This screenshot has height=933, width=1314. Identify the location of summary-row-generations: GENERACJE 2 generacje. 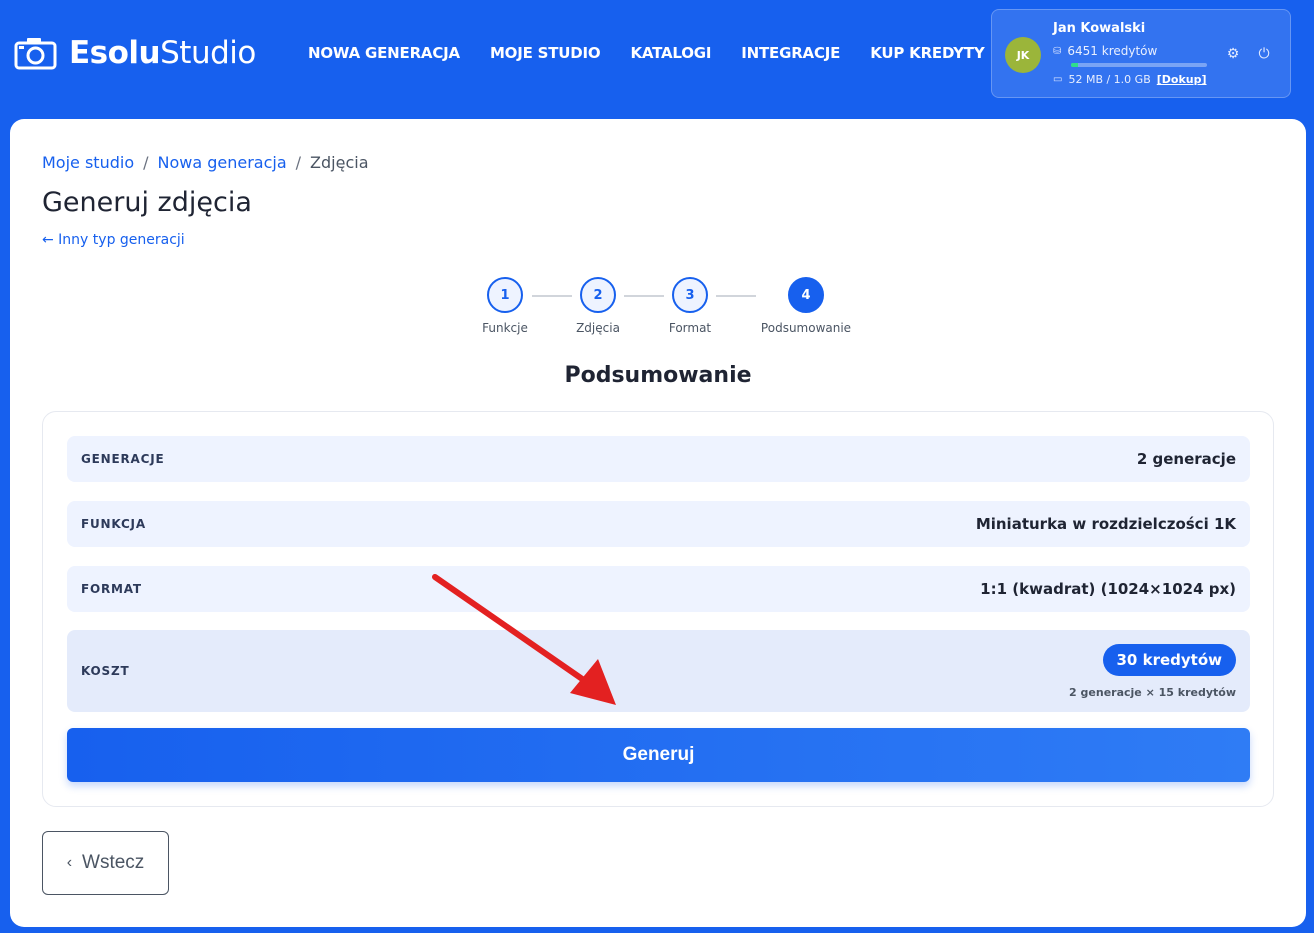
(658, 459).